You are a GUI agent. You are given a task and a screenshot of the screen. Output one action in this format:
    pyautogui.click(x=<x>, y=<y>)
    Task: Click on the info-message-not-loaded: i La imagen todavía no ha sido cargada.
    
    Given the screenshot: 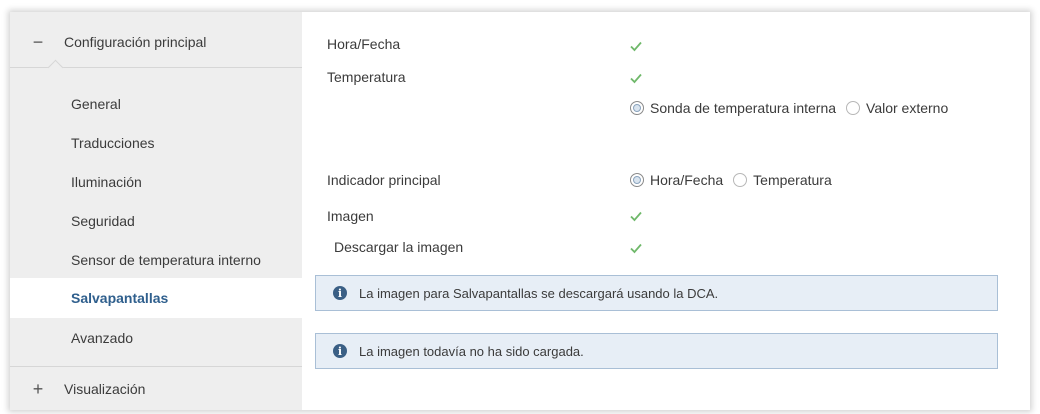 What is the action you would take?
    pyautogui.click(x=656, y=351)
    